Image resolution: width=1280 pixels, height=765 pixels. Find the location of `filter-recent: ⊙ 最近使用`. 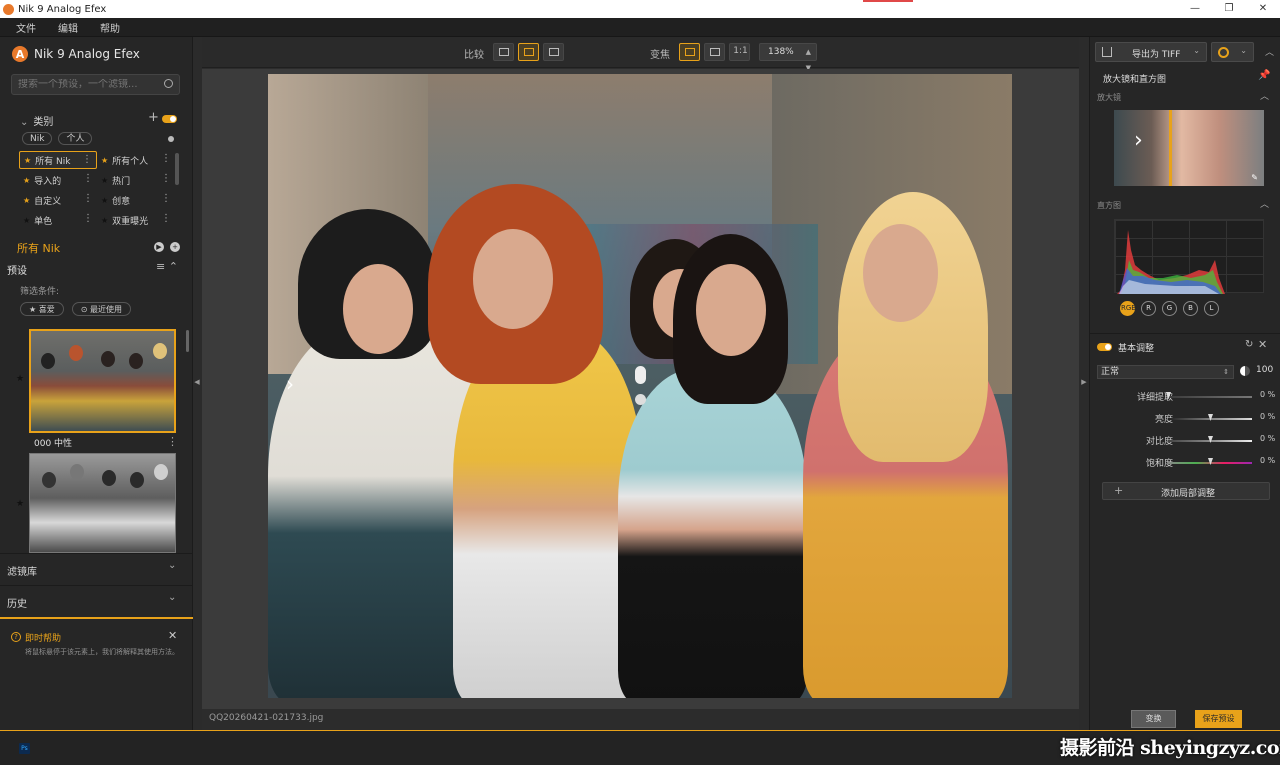

filter-recent: ⊙ 最近使用 is located at coordinates (101, 309).